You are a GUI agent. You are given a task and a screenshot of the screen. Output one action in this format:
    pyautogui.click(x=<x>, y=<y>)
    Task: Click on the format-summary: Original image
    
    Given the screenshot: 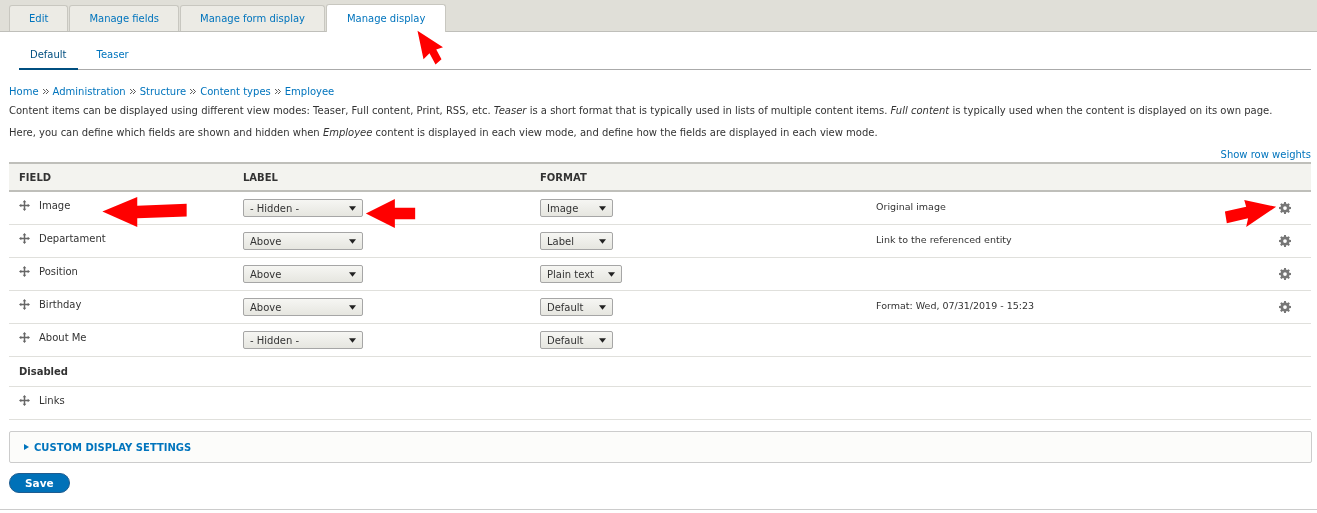 What is the action you would take?
    pyautogui.click(x=911, y=206)
    